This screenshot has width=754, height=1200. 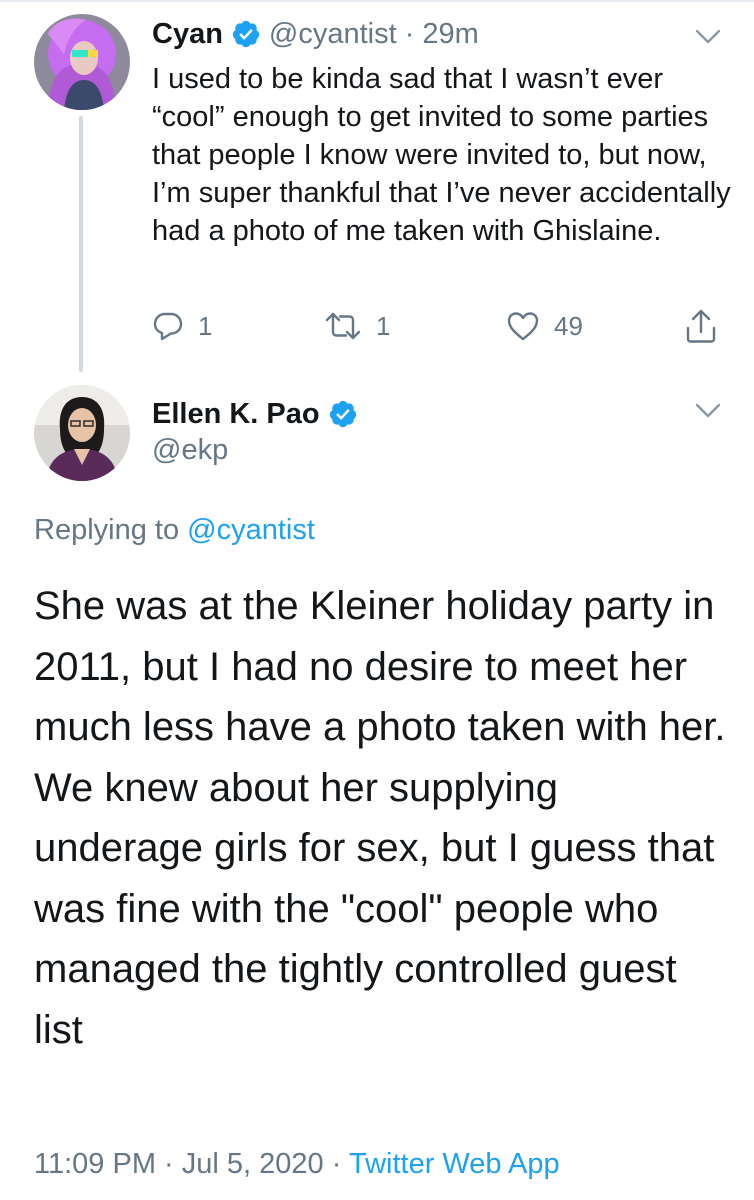 I want to click on reply-count: 1, so click(x=205, y=325).